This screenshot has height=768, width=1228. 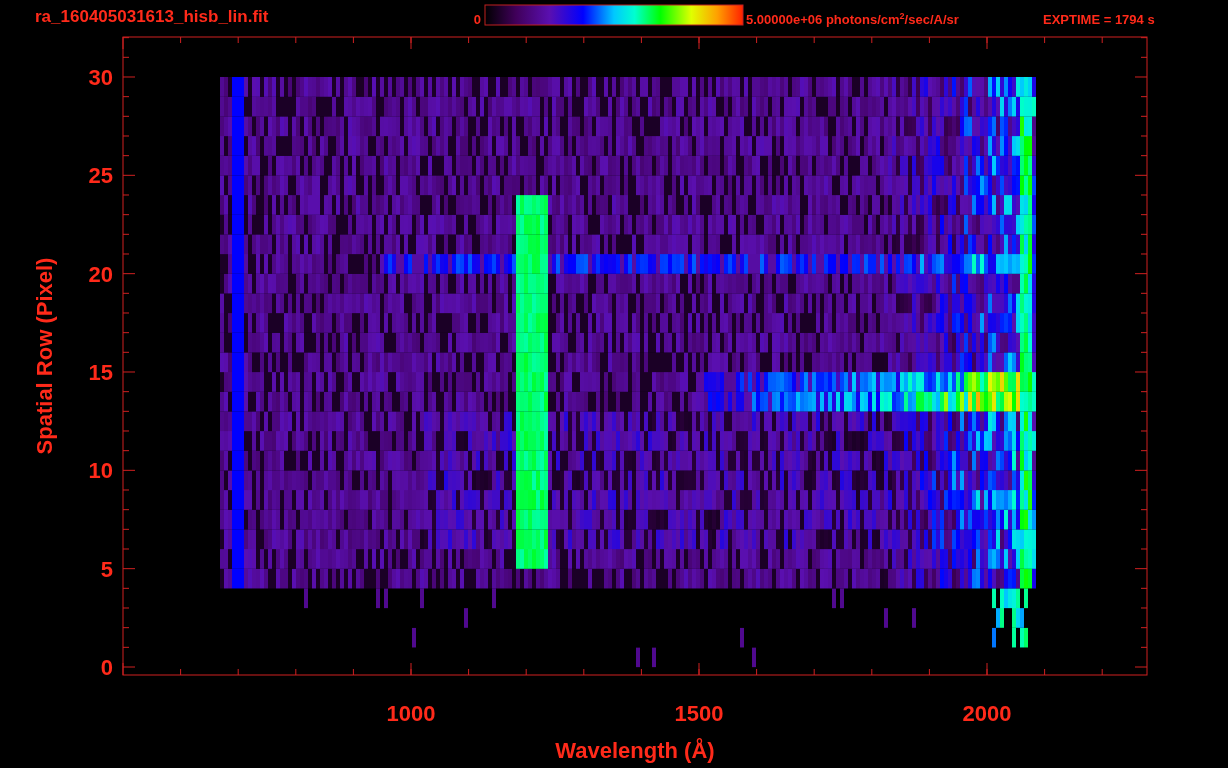 I want to click on y-tick-label: 0, so click(x=106, y=667).